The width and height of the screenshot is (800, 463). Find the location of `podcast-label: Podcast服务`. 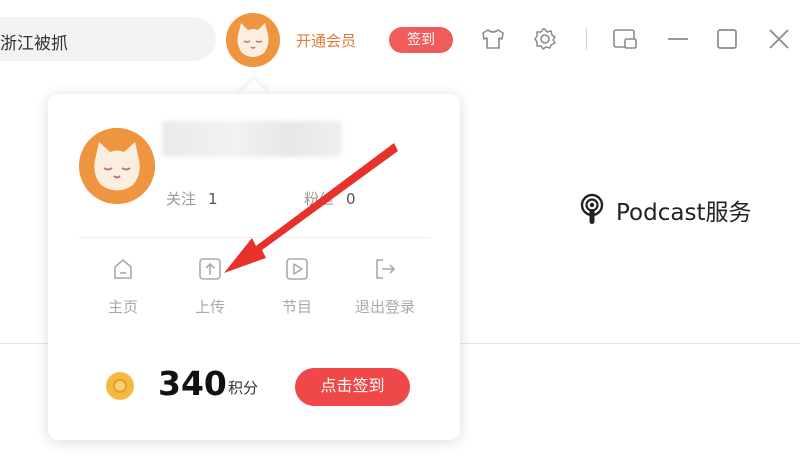

podcast-label: Podcast服务 is located at coordinates (684, 213).